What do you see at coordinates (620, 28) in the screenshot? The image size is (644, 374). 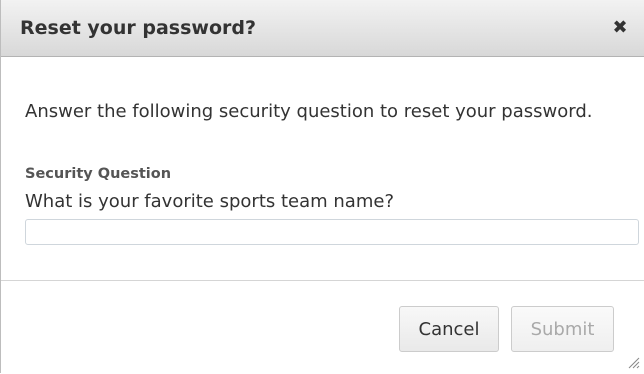 I see `close-icon: ✖` at bounding box center [620, 28].